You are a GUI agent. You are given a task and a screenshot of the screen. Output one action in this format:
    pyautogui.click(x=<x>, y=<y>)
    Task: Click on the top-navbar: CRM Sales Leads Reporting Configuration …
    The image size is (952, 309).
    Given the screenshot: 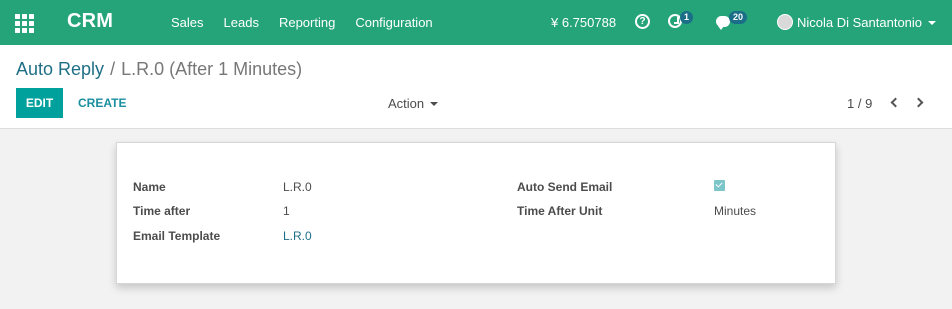 What is the action you would take?
    pyautogui.click(x=476, y=22)
    